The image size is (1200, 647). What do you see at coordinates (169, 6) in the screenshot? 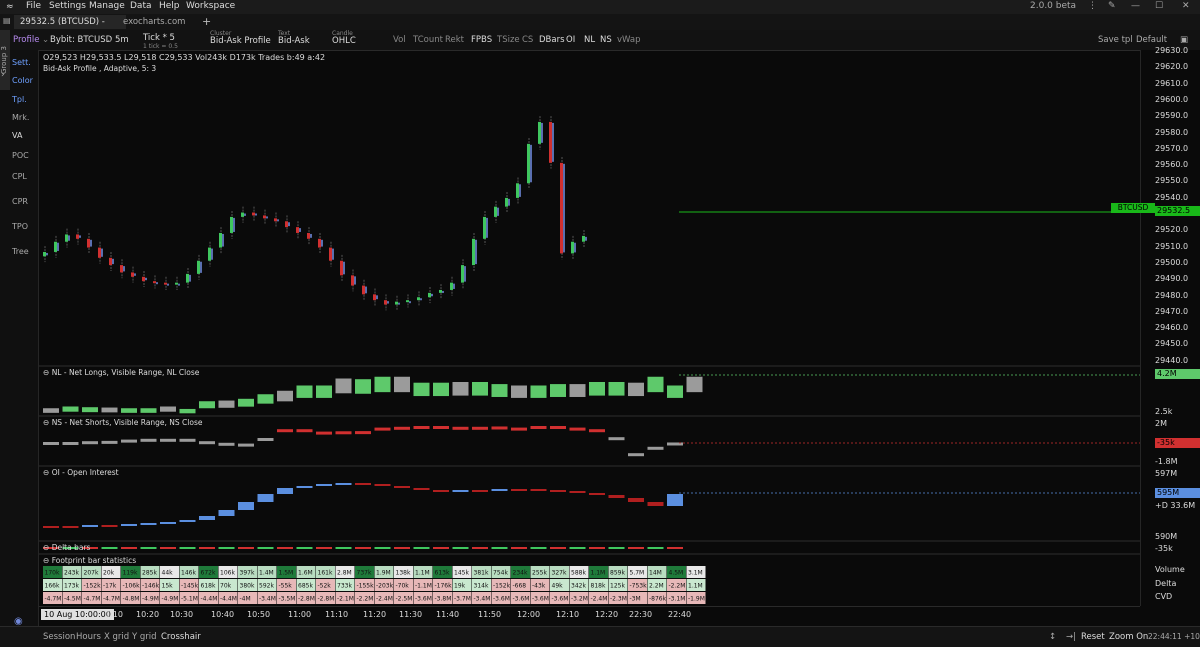
I see `menu-help: Help` at bounding box center [169, 6].